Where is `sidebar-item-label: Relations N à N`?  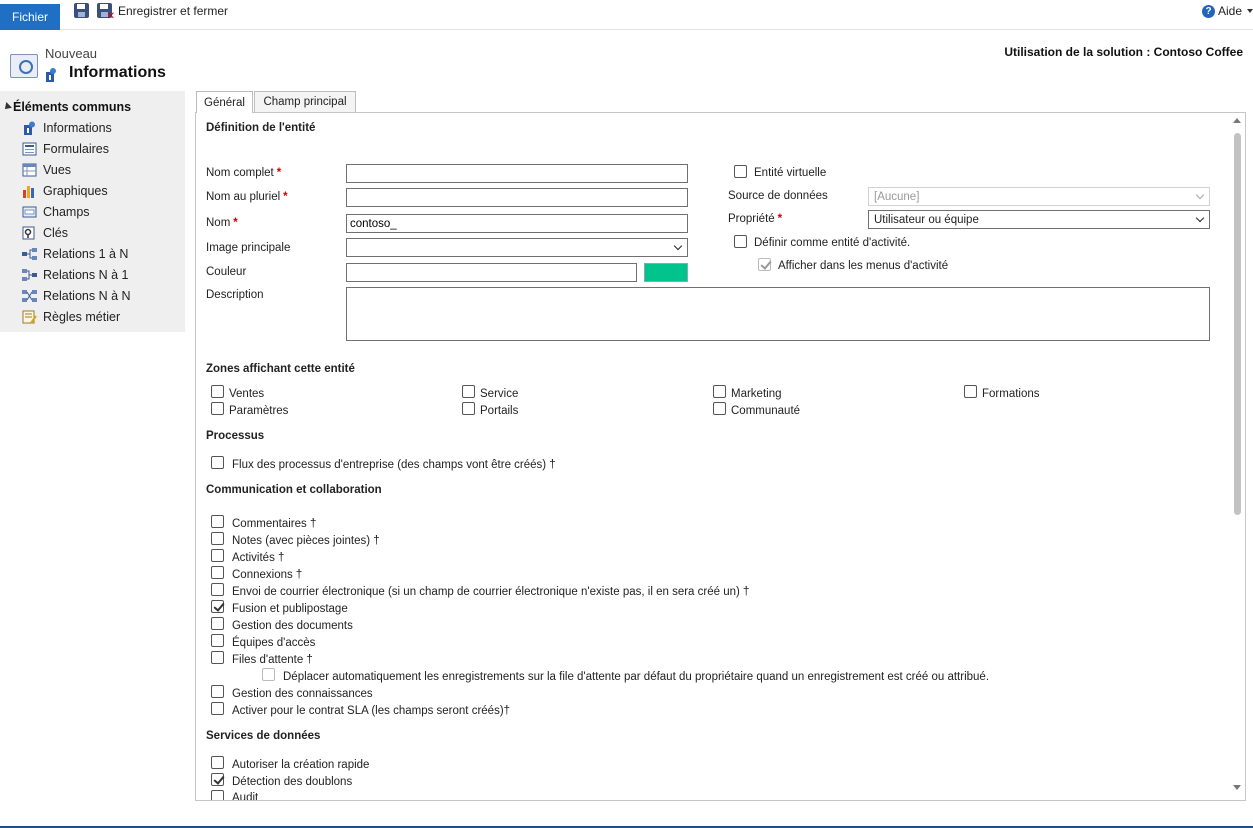 sidebar-item-label: Relations N à N is located at coordinates (87, 296).